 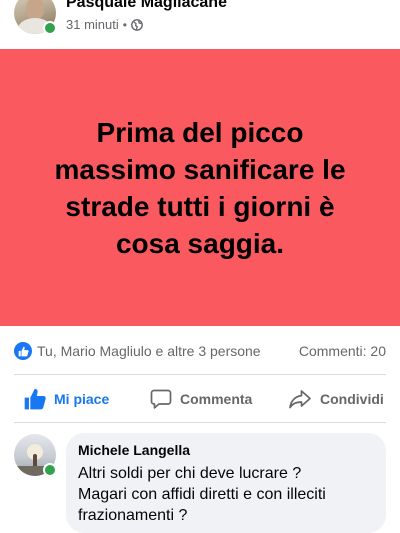 I want to click on post-actions: Mi piace Commenta Condividi, so click(x=200, y=399).